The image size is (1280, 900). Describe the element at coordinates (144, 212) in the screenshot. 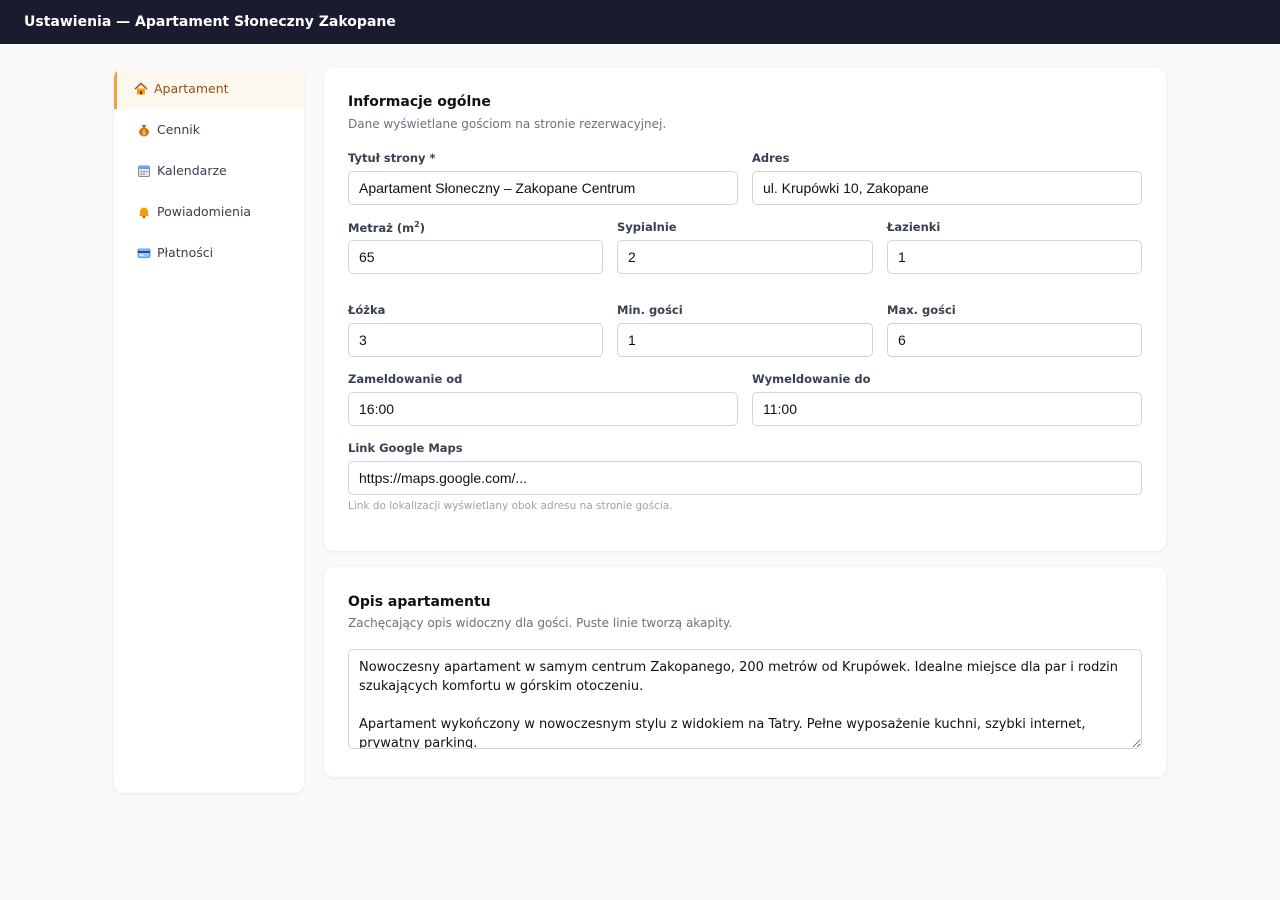

I see `bell-icon` at that location.